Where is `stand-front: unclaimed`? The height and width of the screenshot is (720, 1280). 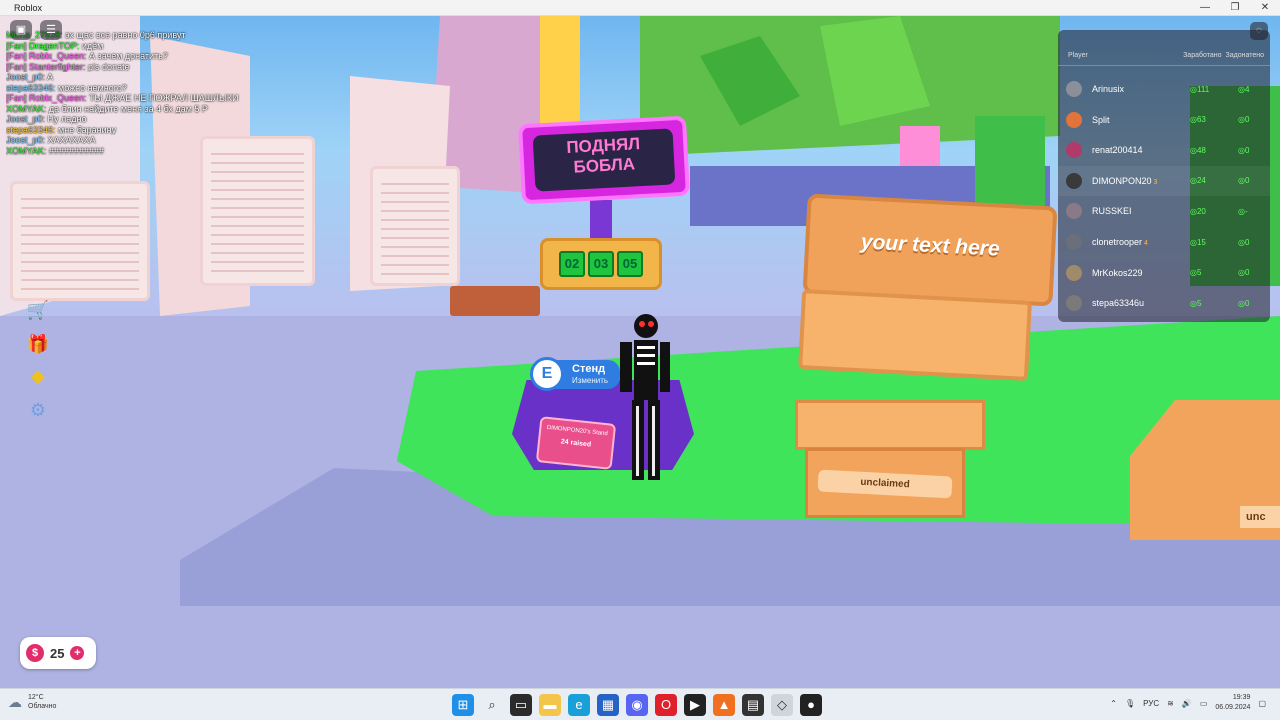
stand-front: unclaimed is located at coordinates (885, 483).